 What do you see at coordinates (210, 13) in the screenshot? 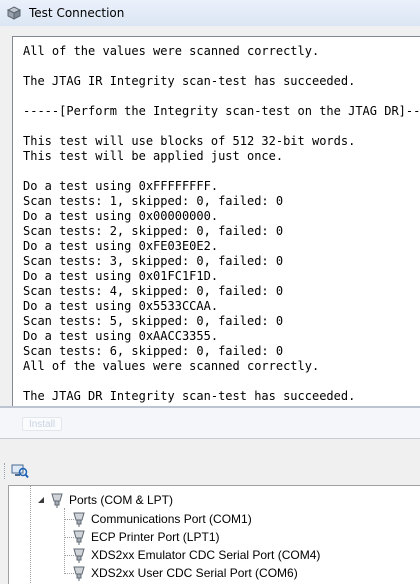
I see `title-bar: Test Connection` at bounding box center [210, 13].